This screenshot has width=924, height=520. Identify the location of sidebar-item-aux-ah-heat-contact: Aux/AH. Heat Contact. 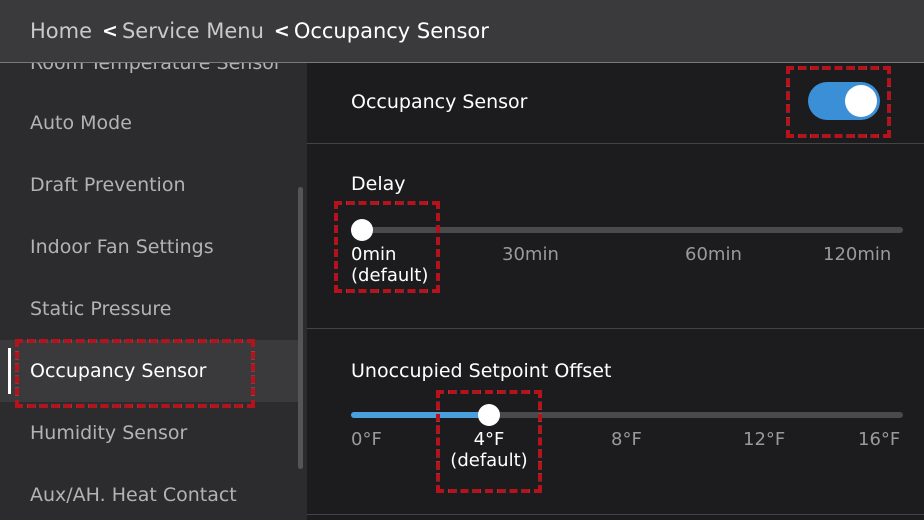
(149, 492).